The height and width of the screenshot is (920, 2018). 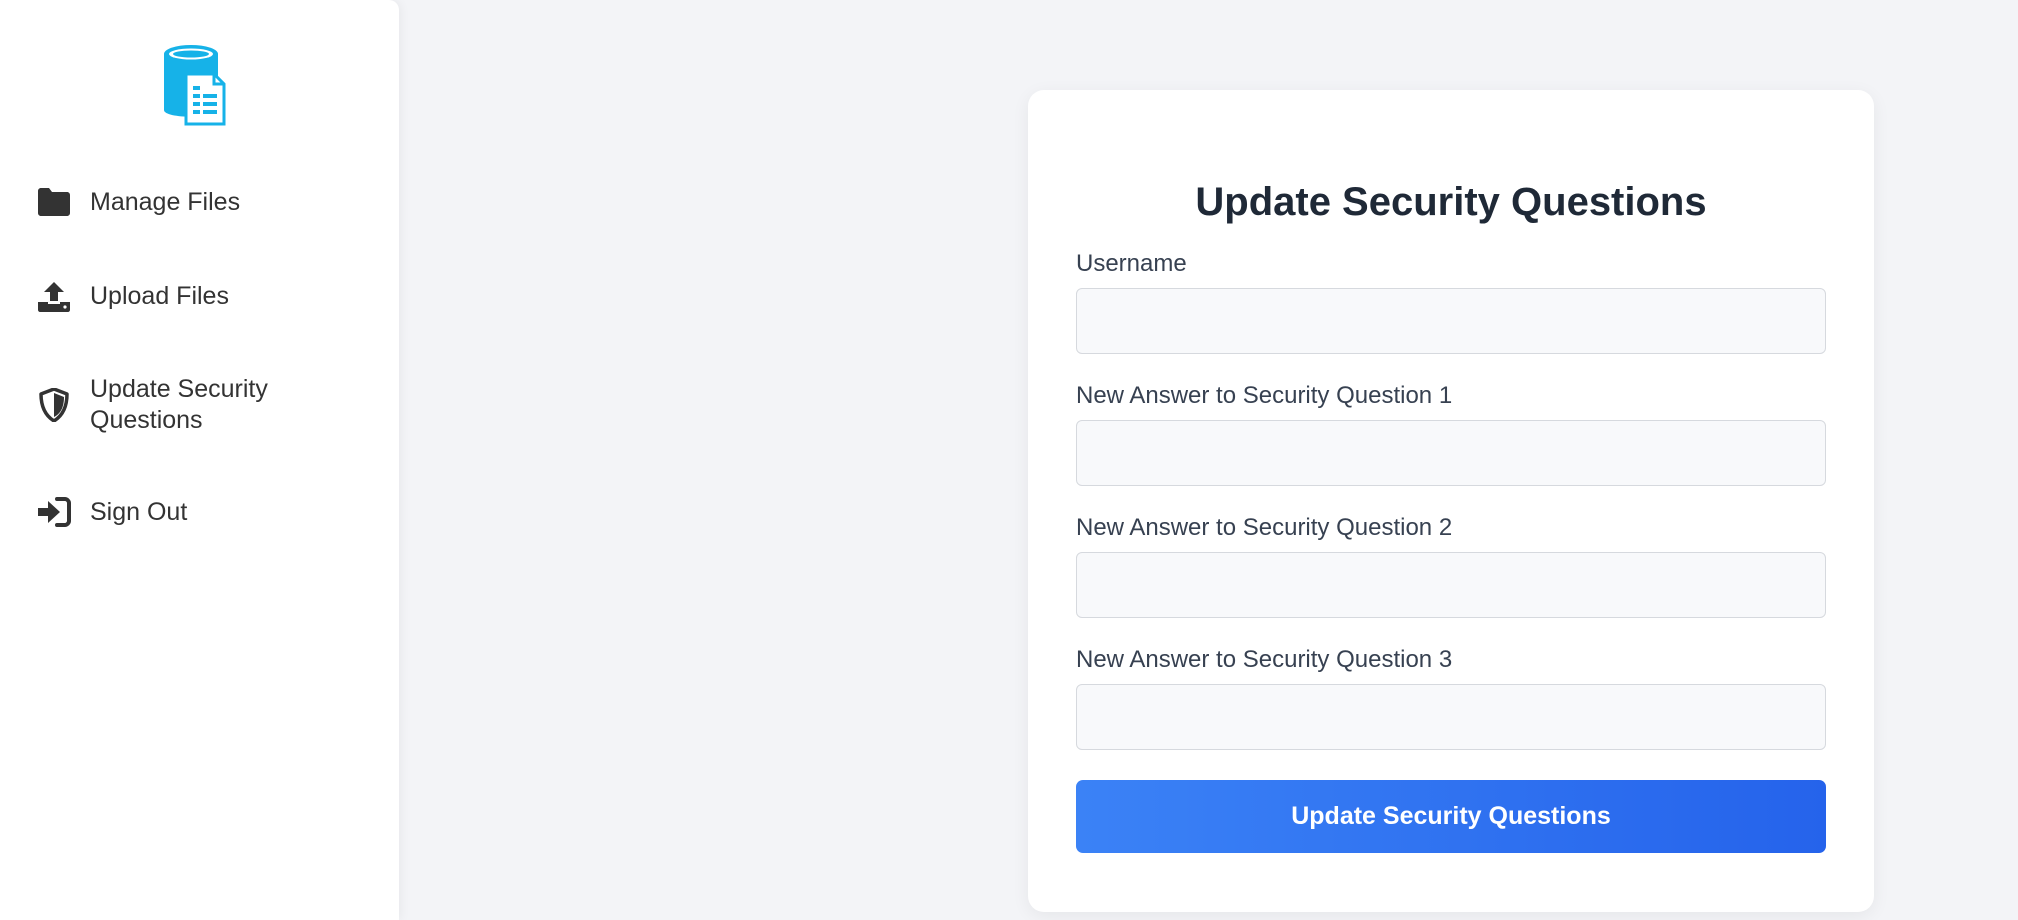 What do you see at coordinates (1451, 717) in the screenshot?
I see `answer-3-input` at bounding box center [1451, 717].